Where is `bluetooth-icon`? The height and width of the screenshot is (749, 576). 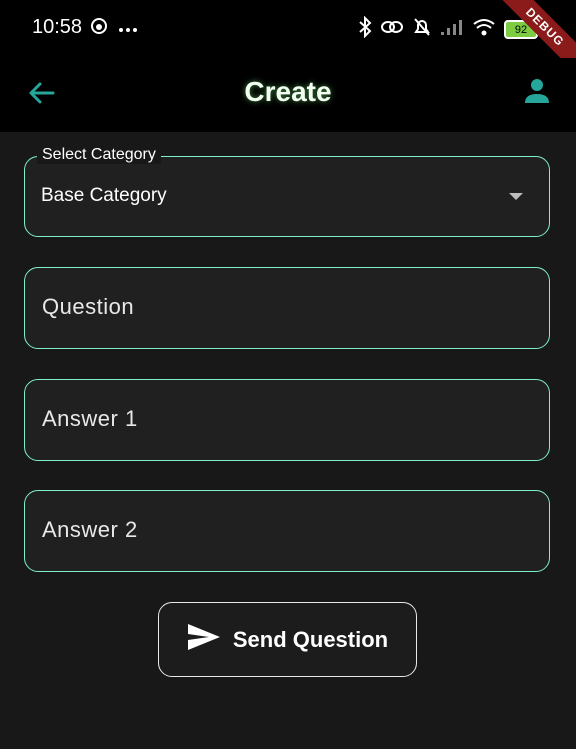
bluetooth-icon is located at coordinates (365, 29).